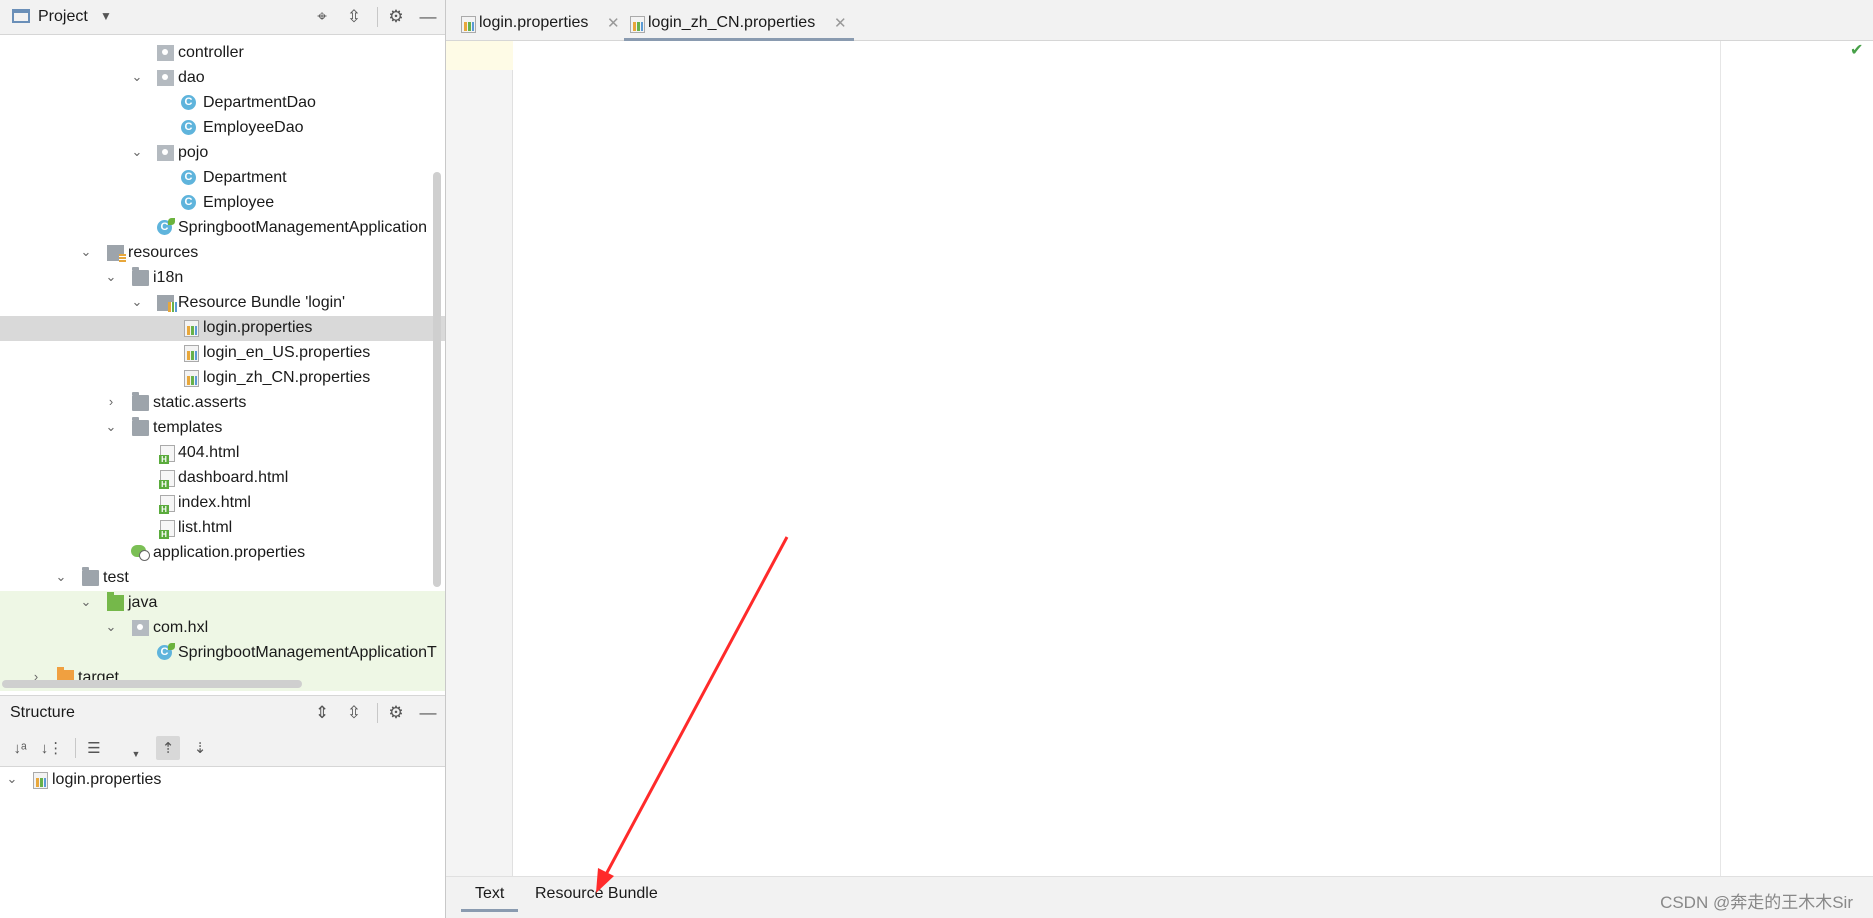 Image resolution: width=1873 pixels, height=918 pixels. I want to click on tree-item-label: static.asserts, so click(200, 402).